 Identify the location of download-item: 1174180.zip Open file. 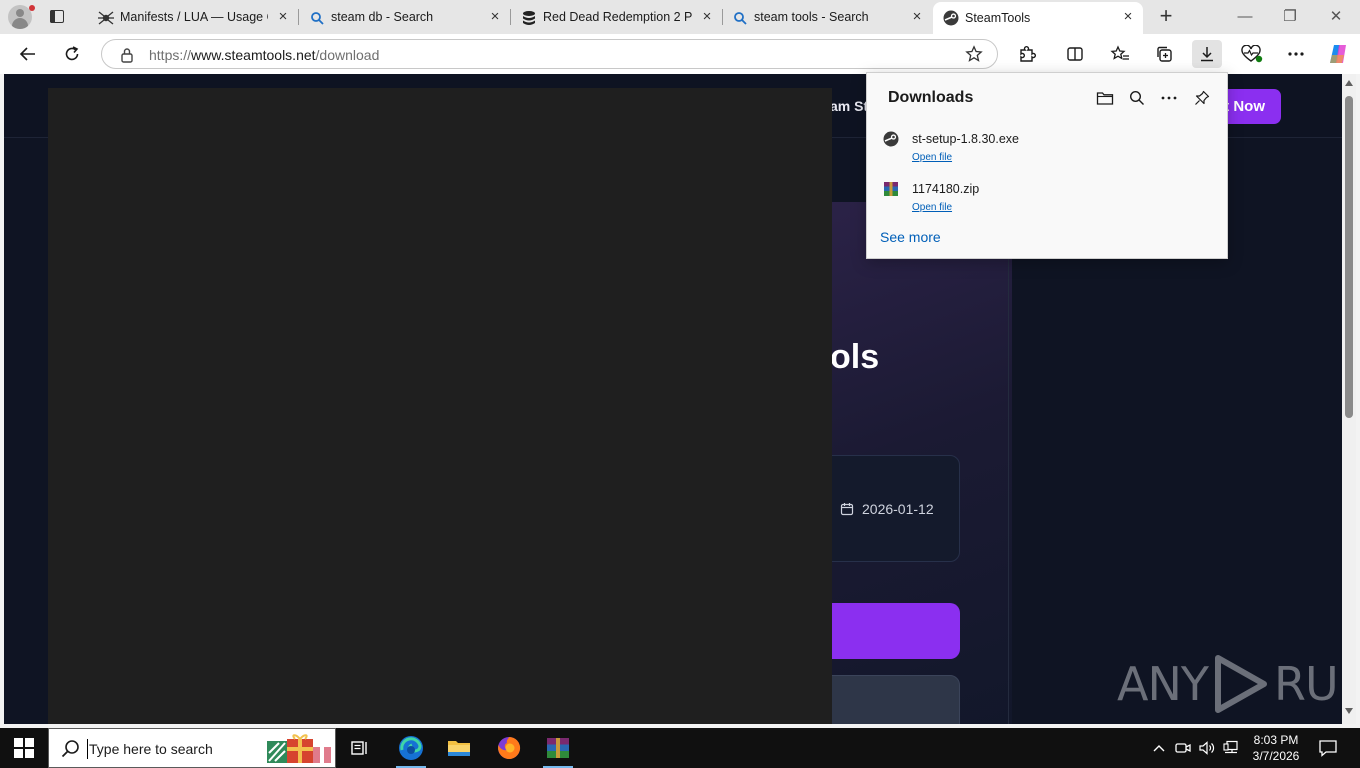
(1047, 200).